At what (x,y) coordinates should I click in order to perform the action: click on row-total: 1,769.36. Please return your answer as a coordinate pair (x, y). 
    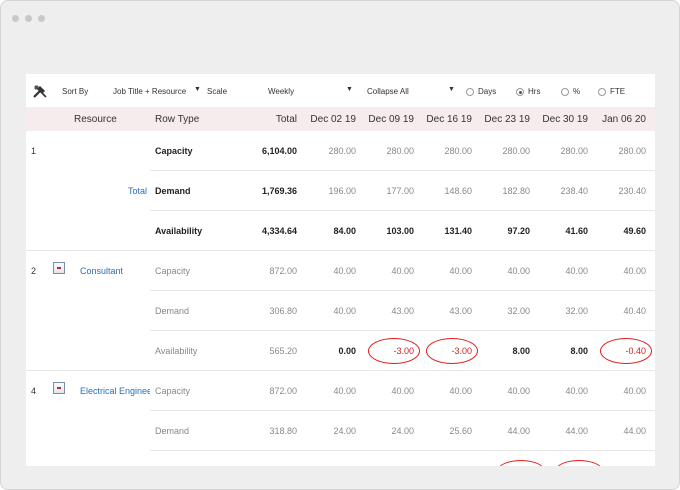
    Looking at the image, I should click on (279, 191).